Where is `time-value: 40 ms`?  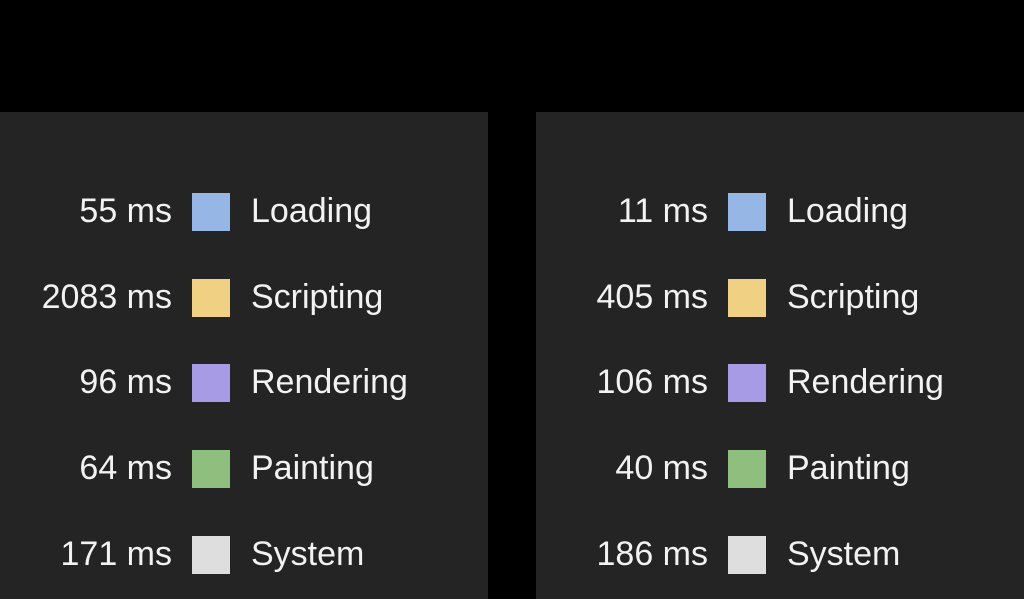
time-value: 40 ms is located at coordinates (661, 468).